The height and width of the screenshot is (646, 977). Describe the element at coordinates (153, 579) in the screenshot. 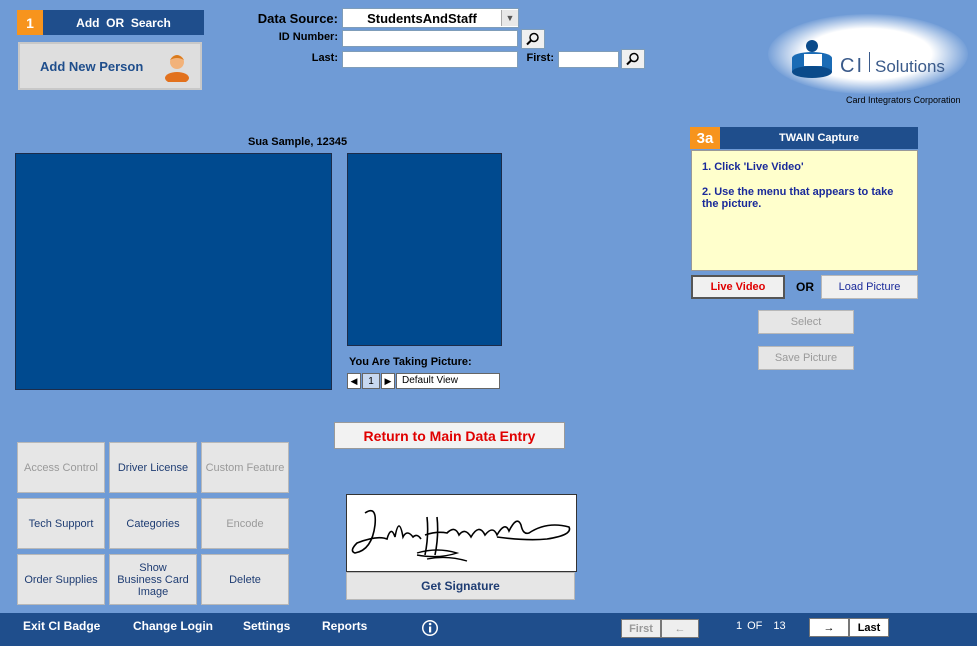

I see `show-business-card-button: Show Business Card Image` at that location.